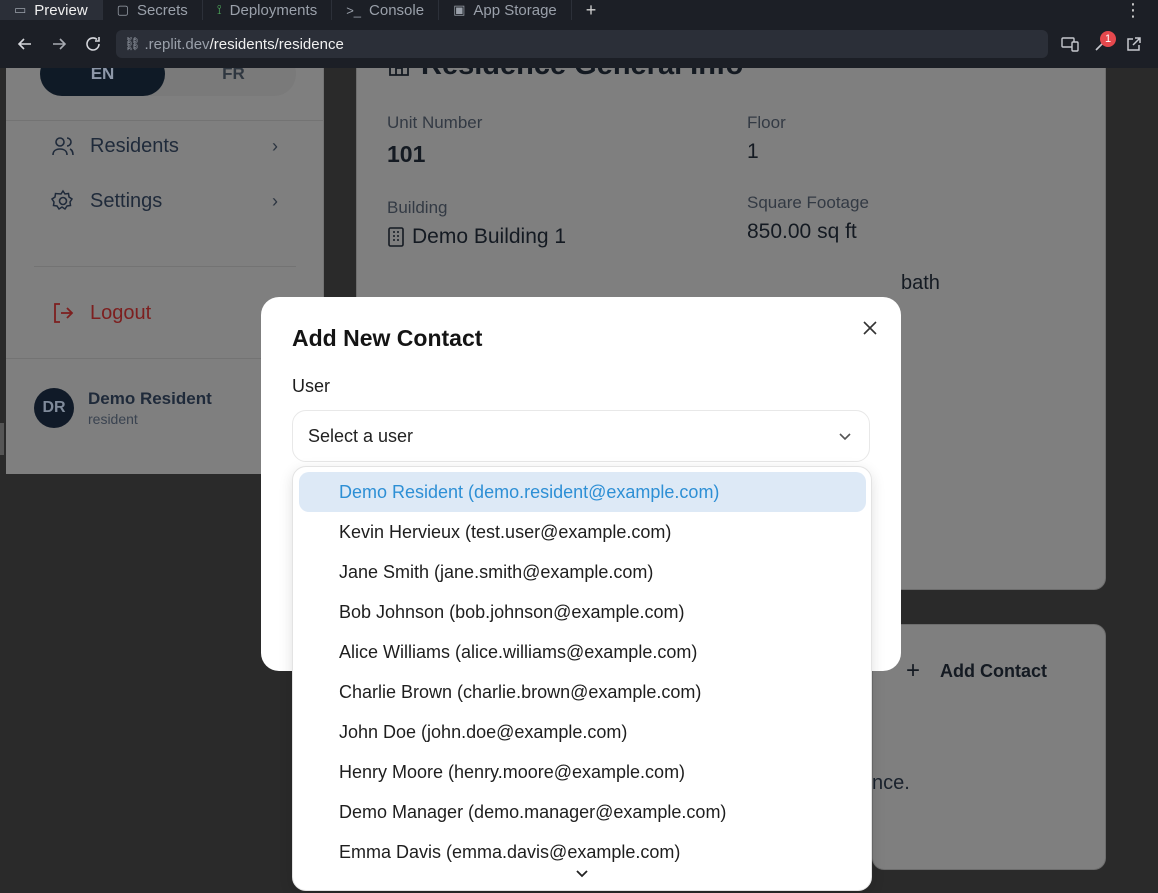 The height and width of the screenshot is (893, 1158). What do you see at coordinates (396, 237) in the screenshot?
I see `building-icon` at bounding box center [396, 237].